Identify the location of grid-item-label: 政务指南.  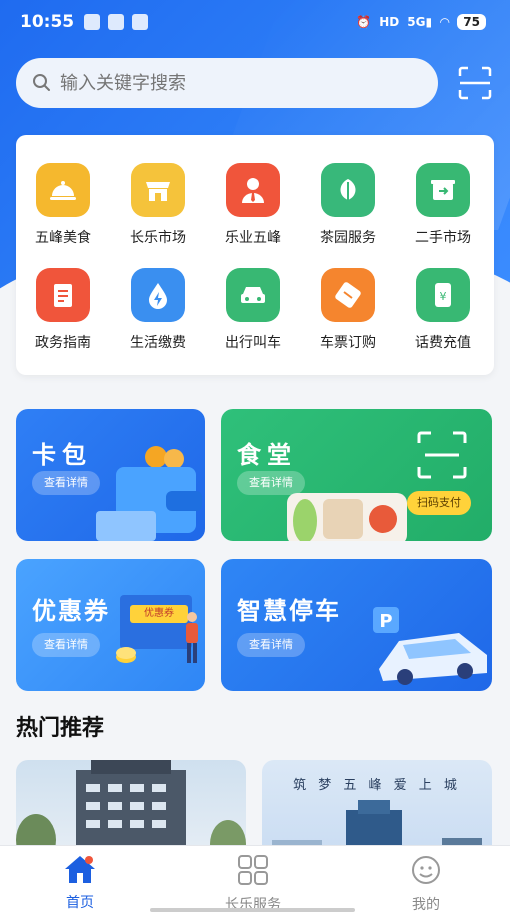
(63, 343).